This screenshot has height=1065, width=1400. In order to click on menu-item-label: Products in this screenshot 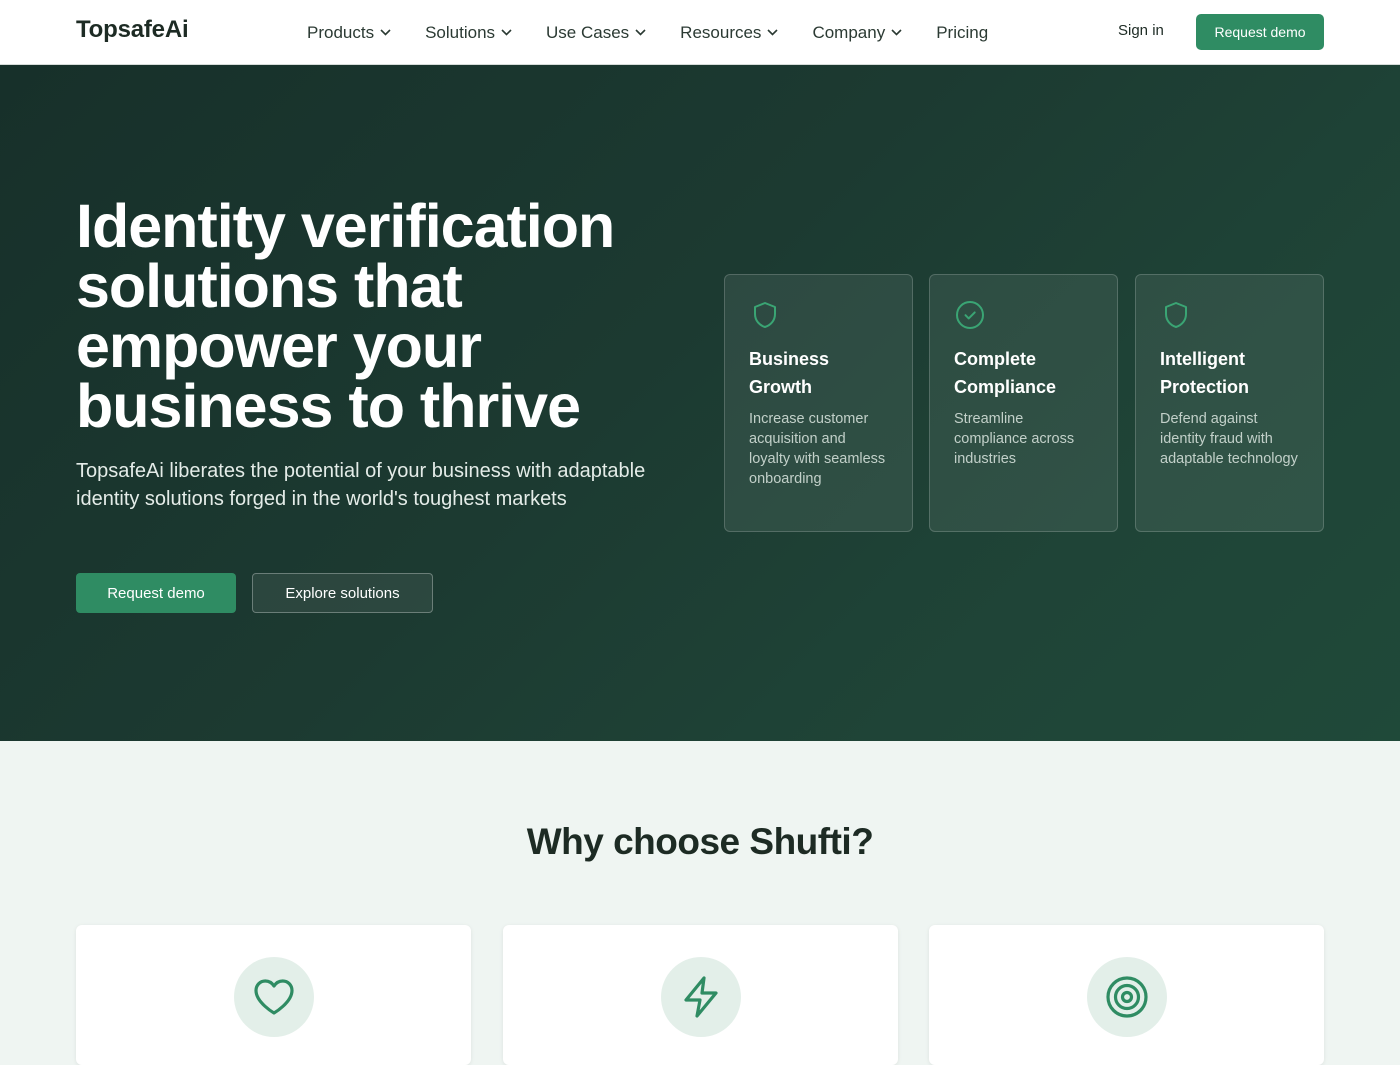, I will do `click(341, 32)`.